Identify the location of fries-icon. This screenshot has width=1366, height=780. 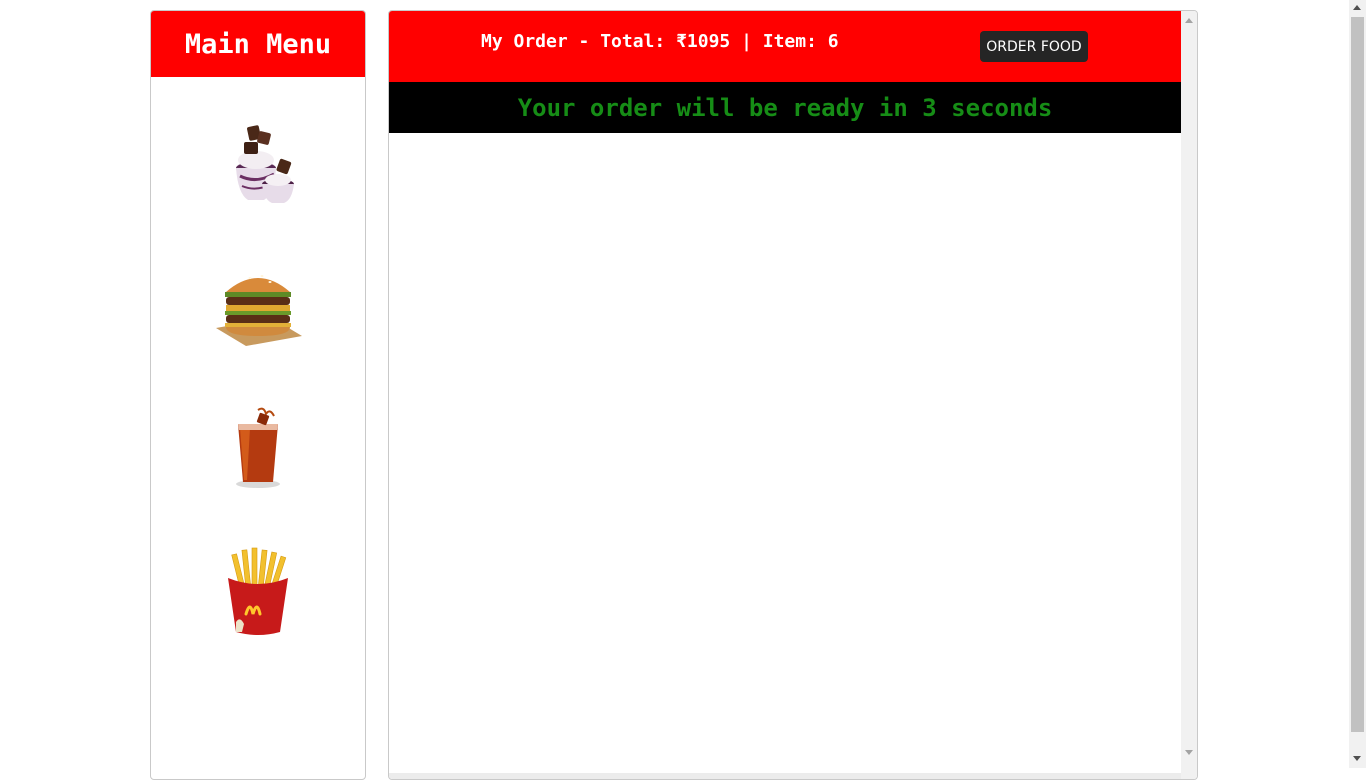
(258, 591).